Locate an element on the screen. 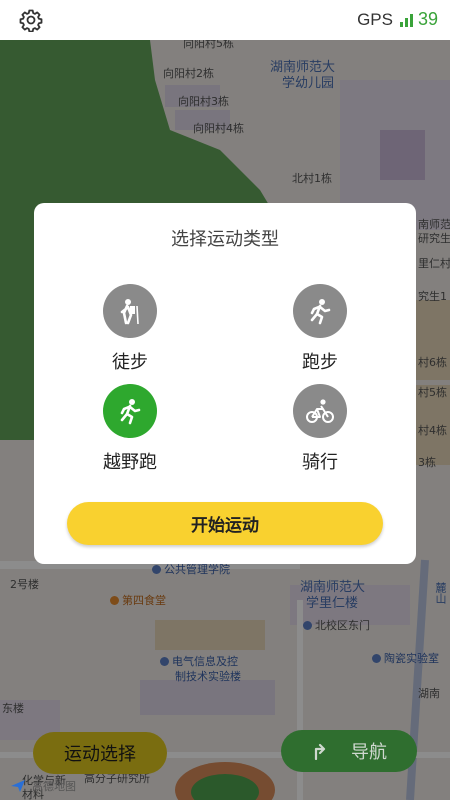 This screenshot has height=800, width=450. map-logo: 高德地图 is located at coordinates (43, 786).